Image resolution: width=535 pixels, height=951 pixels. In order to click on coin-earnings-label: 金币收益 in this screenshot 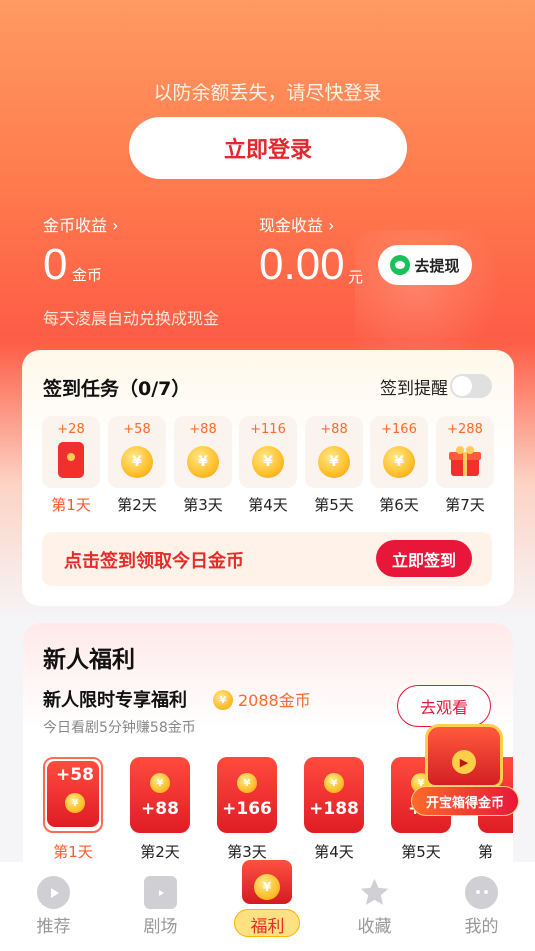, I will do `click(75, 225)`.